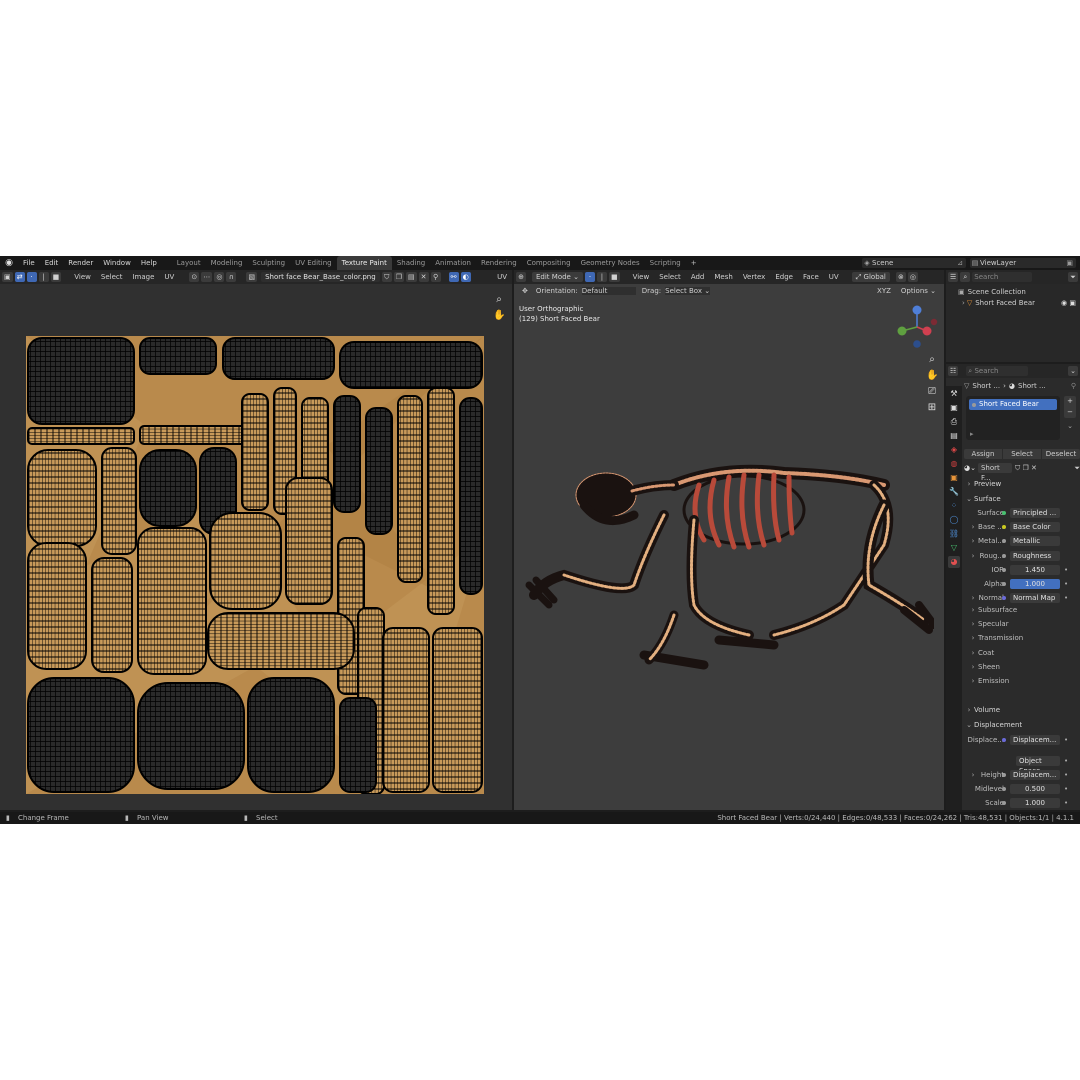 The width and height of the screenshot is (1080, 1080). I want to click on section-displacement: ⌄ Displacement, so click(1022, 725).